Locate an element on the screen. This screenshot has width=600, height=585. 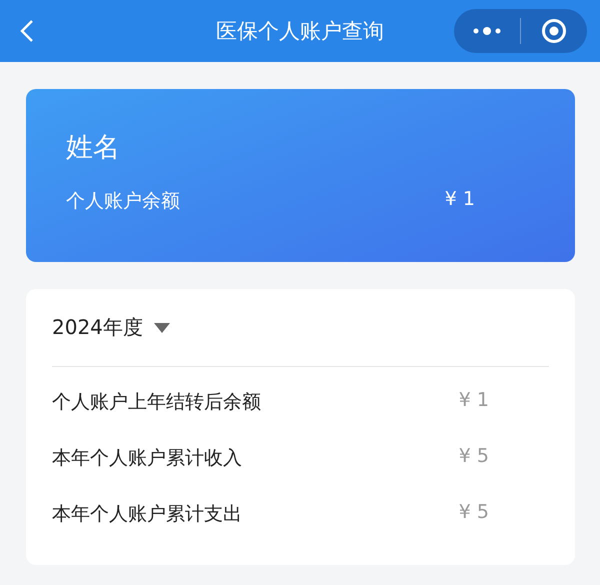
balance-label: 个人账户余额 is located at coordinates (123, 201).